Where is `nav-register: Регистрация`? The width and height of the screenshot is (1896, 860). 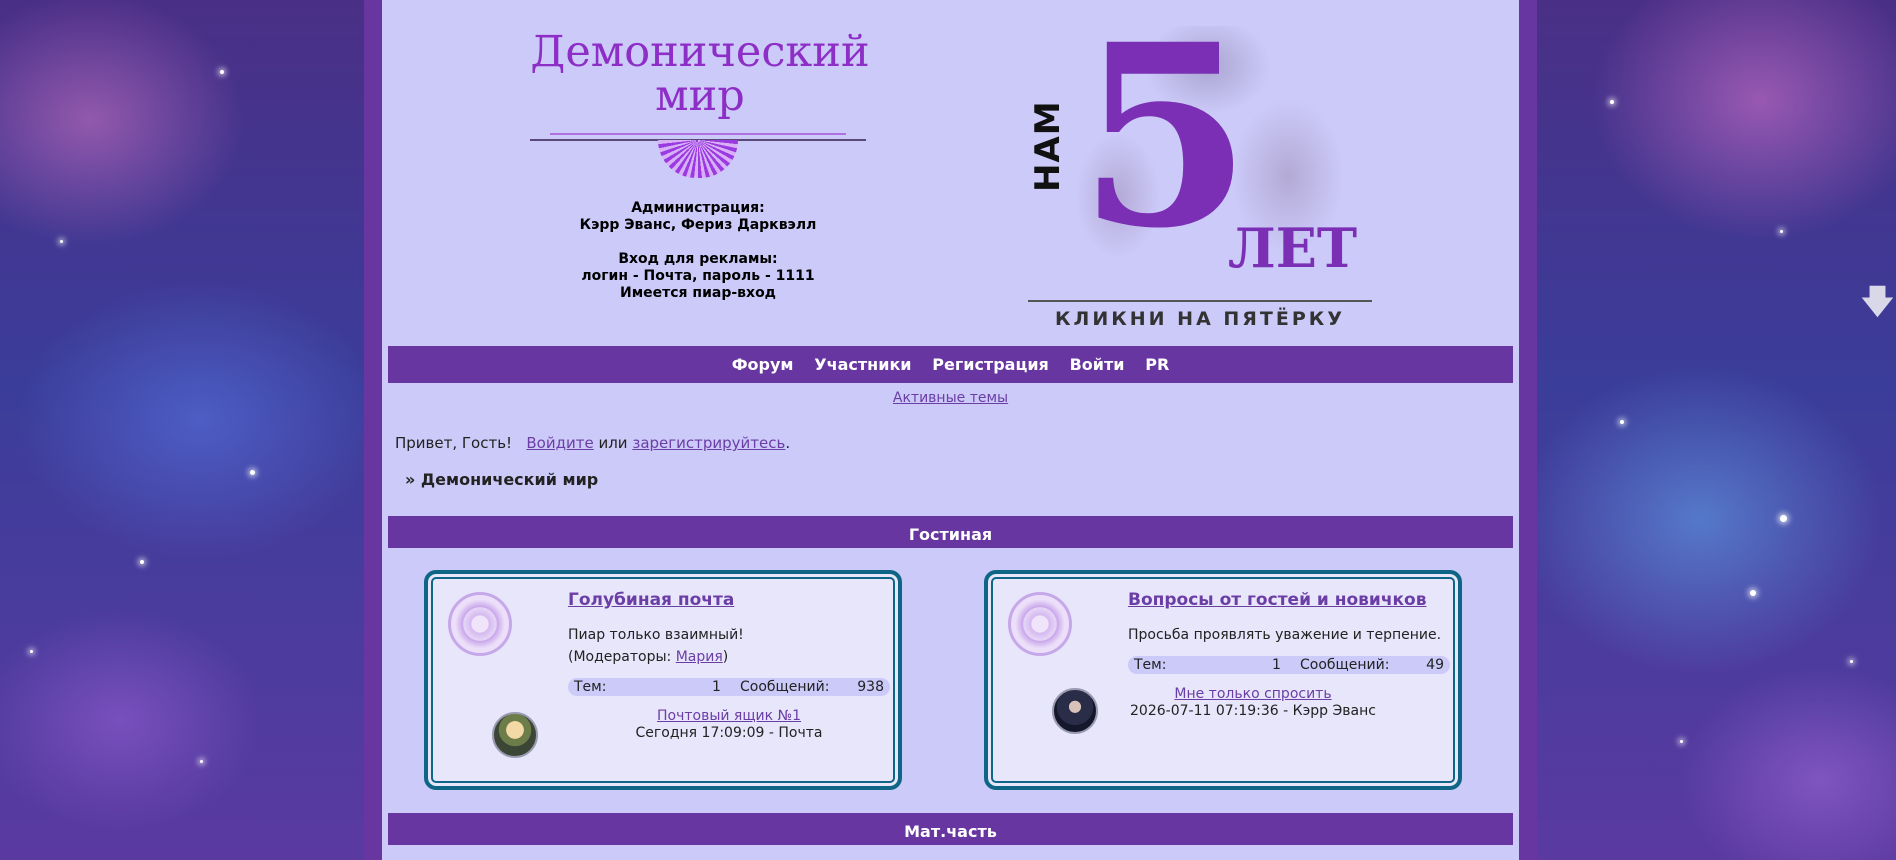
nav-register: Регистрация is located at coordinates (990, 364).